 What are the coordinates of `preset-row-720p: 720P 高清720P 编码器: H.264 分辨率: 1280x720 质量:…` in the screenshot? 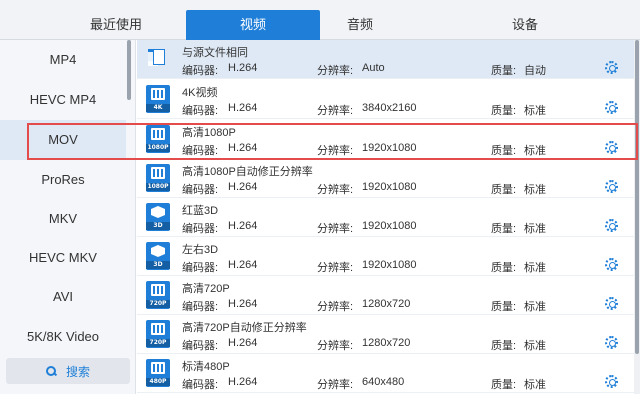 It's located at (385, 295).